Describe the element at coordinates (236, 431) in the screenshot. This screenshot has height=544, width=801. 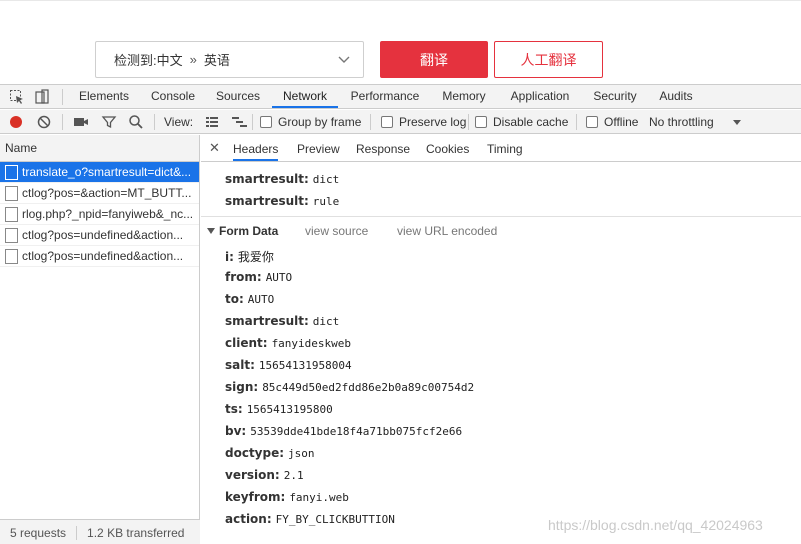
I see `form-key: bv:` at that location.